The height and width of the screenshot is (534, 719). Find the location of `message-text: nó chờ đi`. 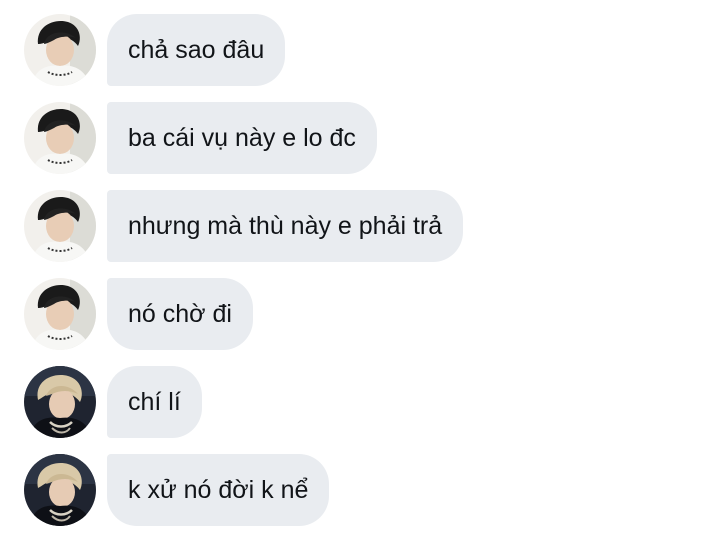

message-text: nó chờ đi is located at coordinates (180, 314).